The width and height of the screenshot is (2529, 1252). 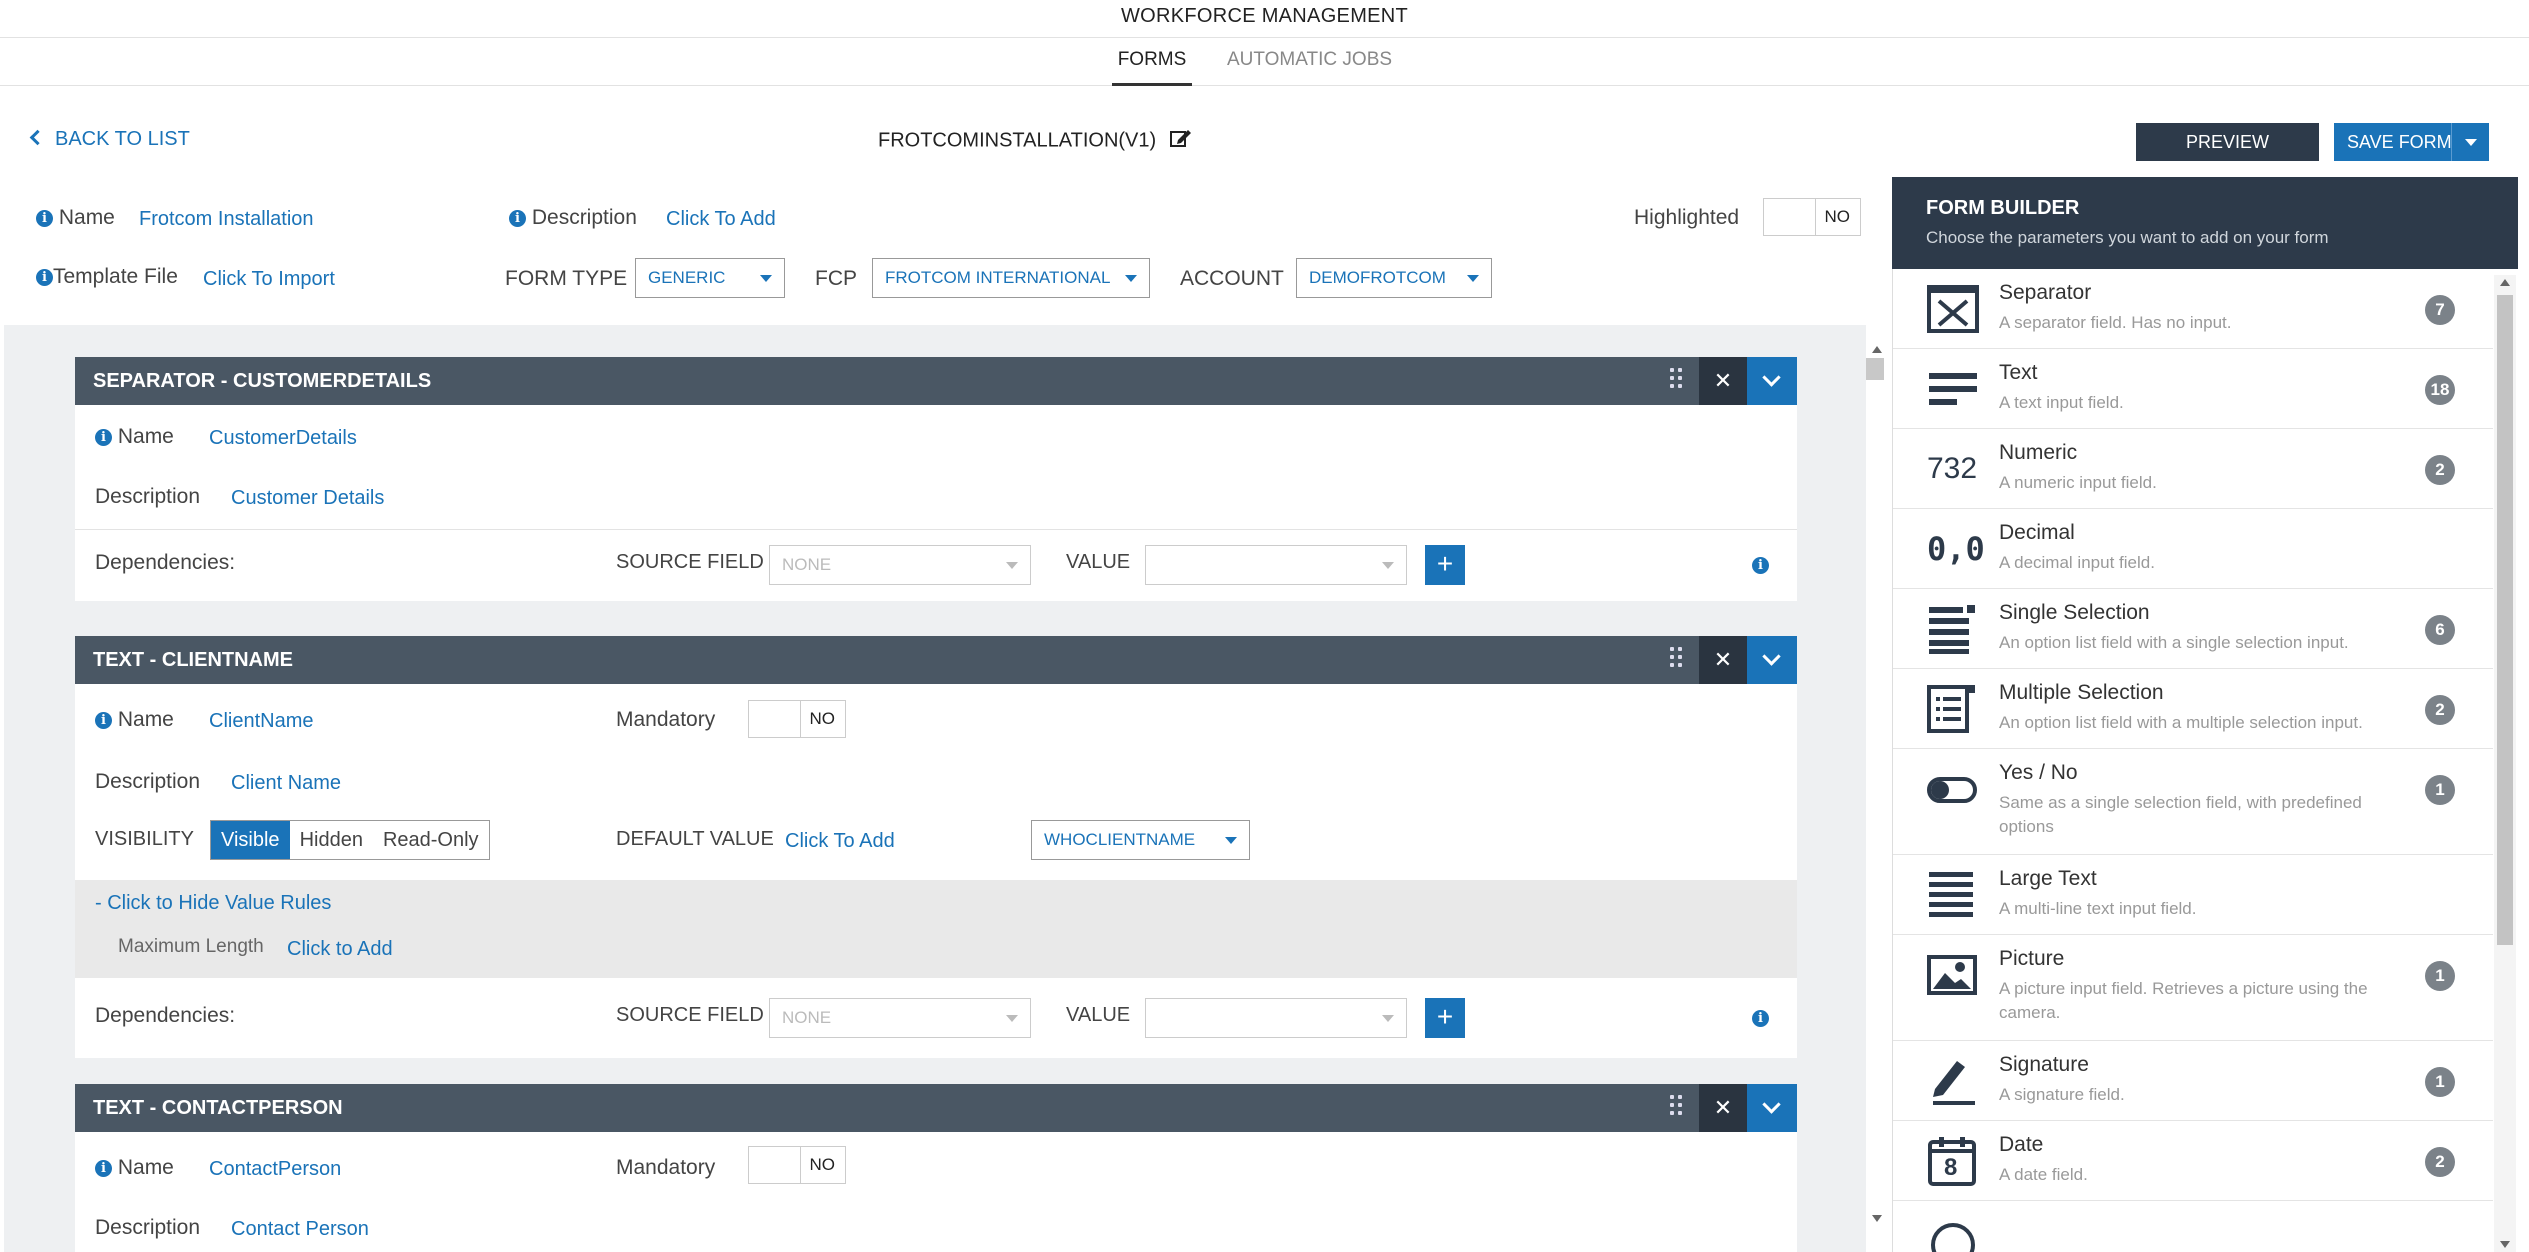 I want to click on form-builder-scrollbar, so click(x=2505, y=763).